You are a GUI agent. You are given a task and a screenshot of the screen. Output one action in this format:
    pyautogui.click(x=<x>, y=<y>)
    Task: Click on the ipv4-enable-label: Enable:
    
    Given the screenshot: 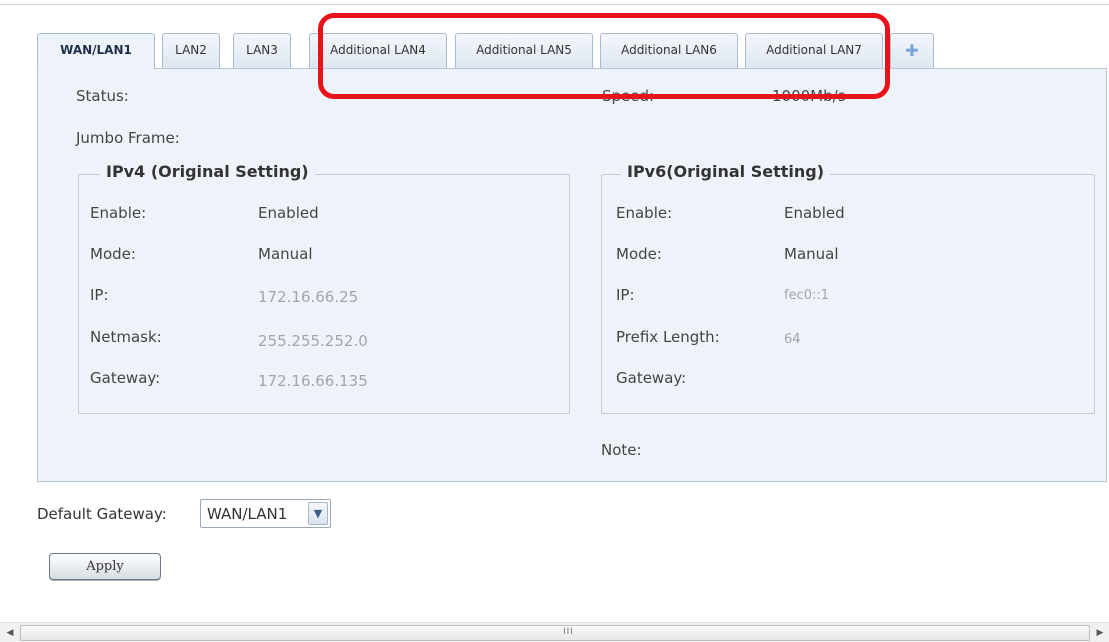 What is the action you would take?
    pyautogui.click(x=118, y=213)
    